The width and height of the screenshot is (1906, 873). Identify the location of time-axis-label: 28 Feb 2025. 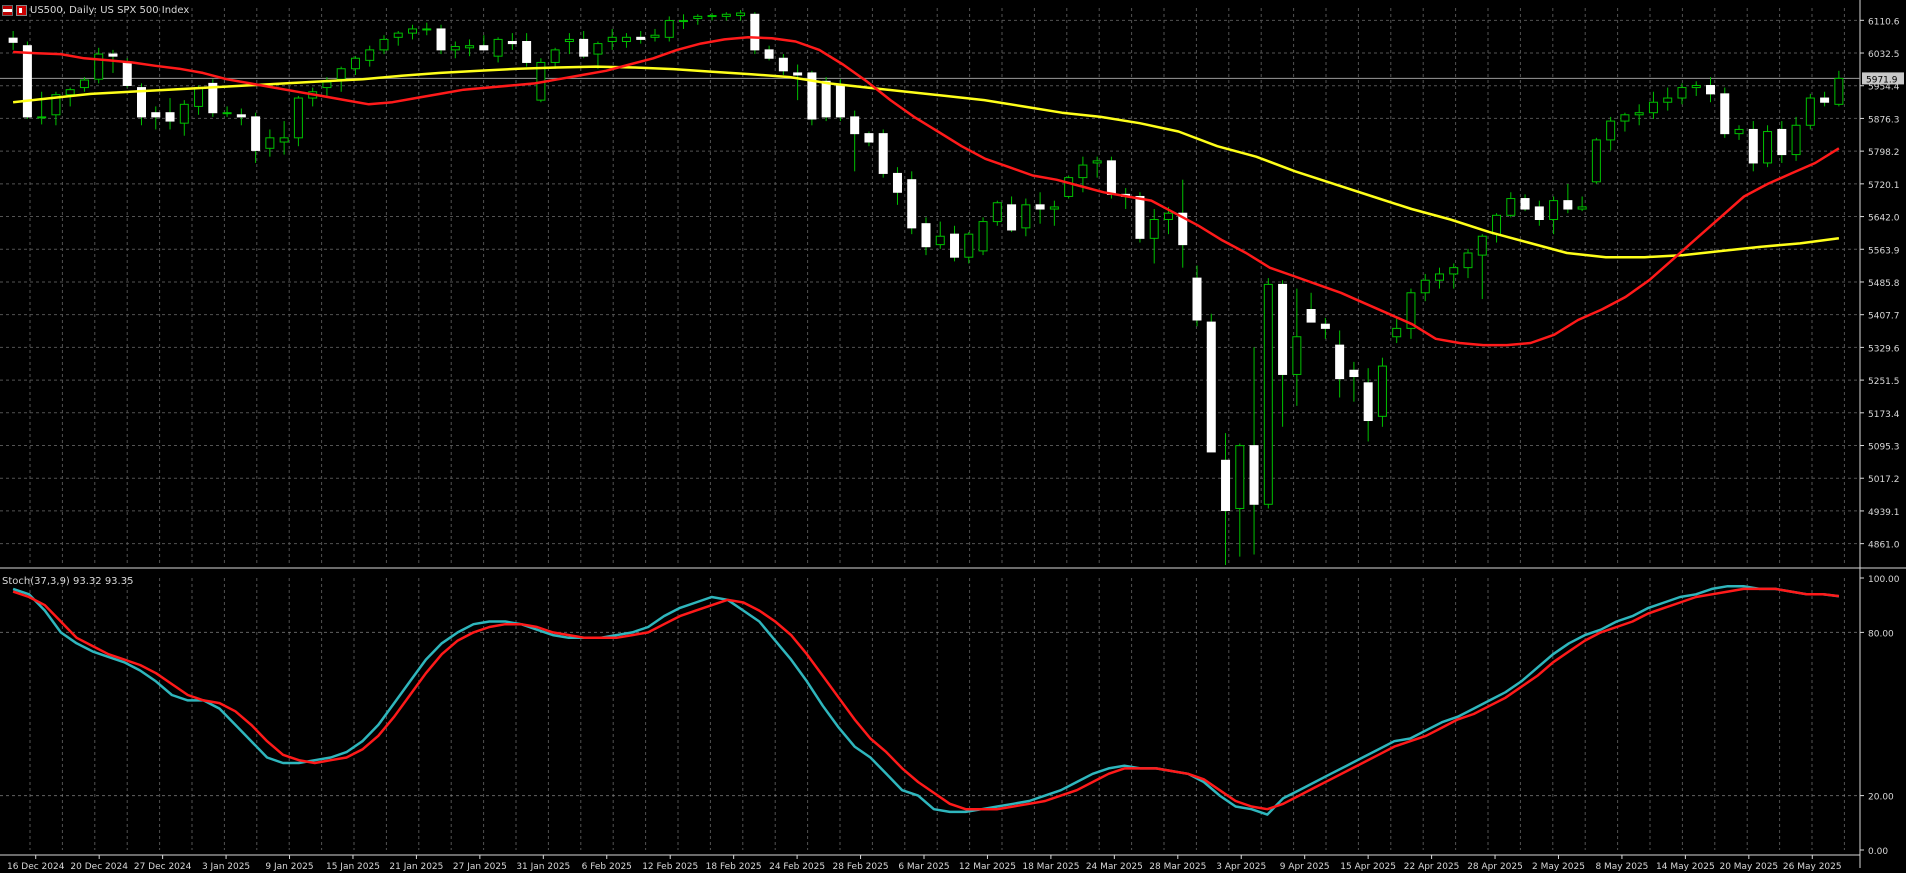
(861, 867).